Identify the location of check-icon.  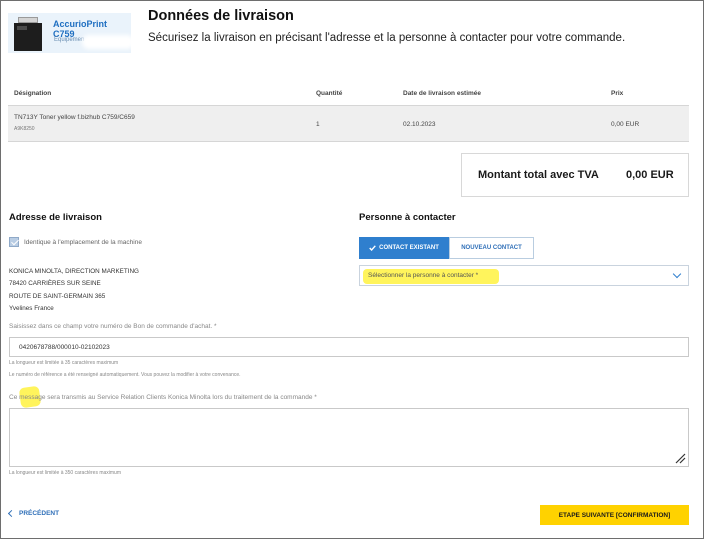
(372, 248).